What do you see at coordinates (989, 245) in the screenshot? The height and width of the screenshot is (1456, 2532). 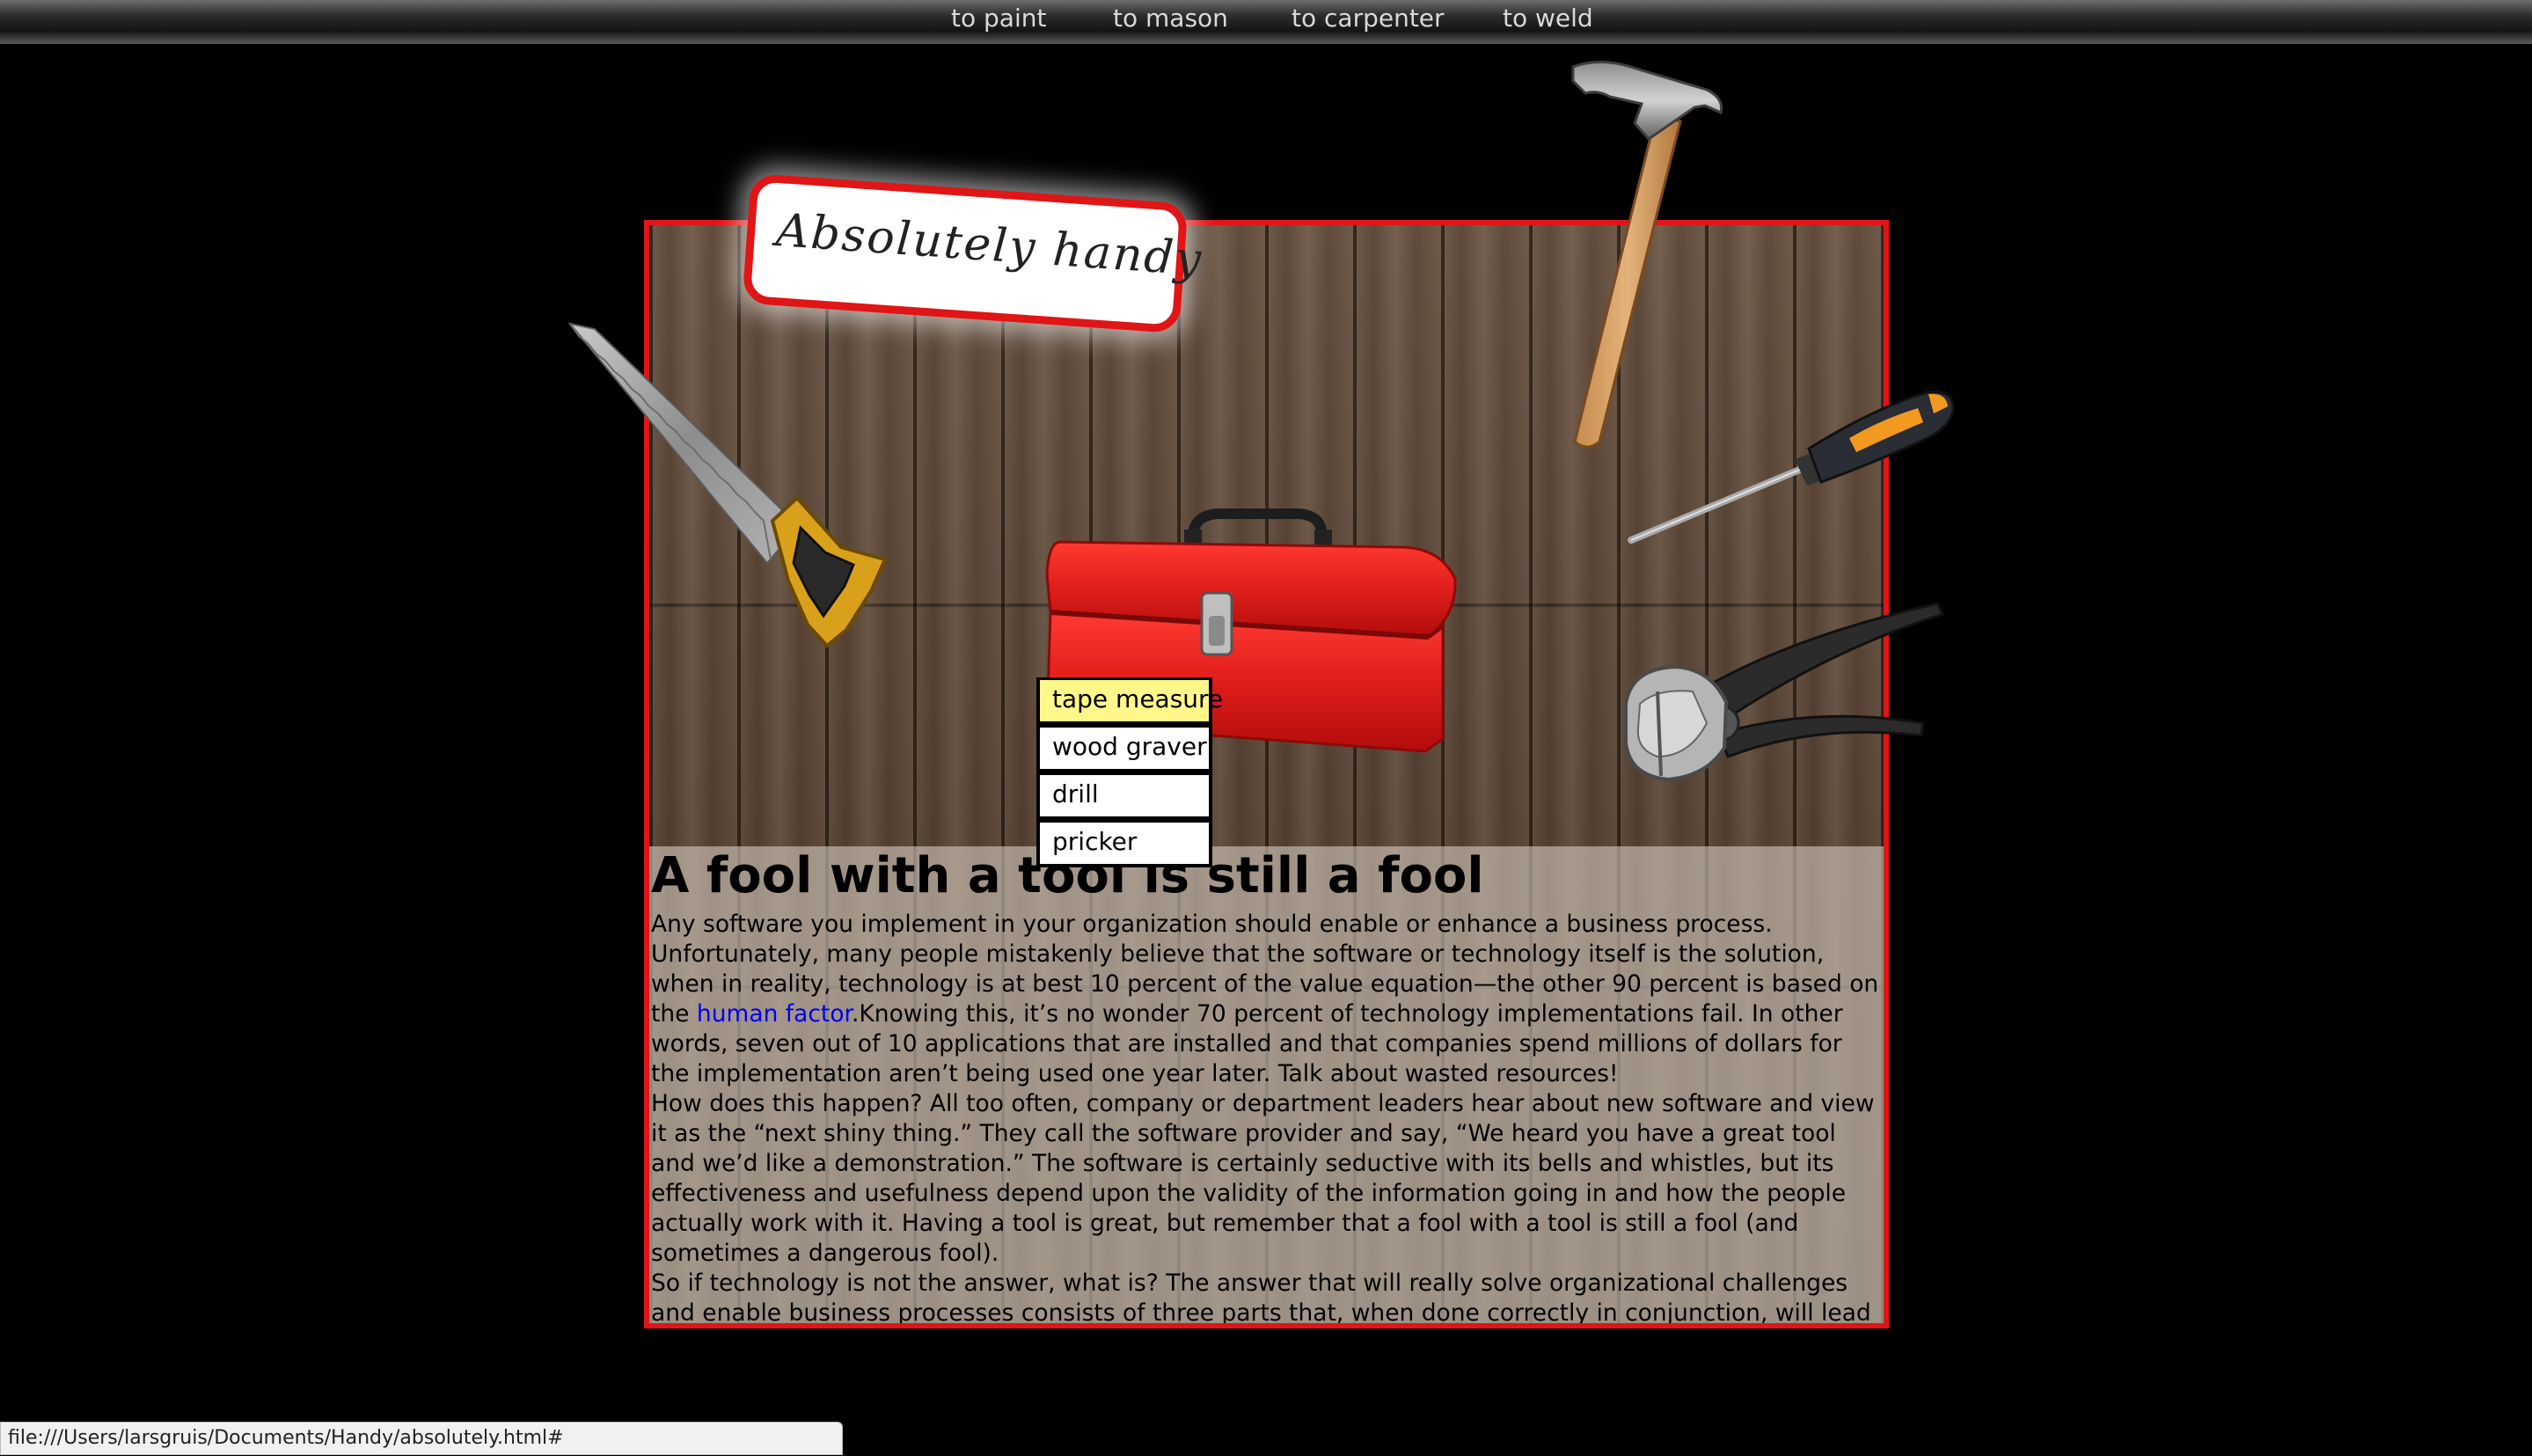 I see `logo-text: Absolutely handy` at bounding box center [989, 245].